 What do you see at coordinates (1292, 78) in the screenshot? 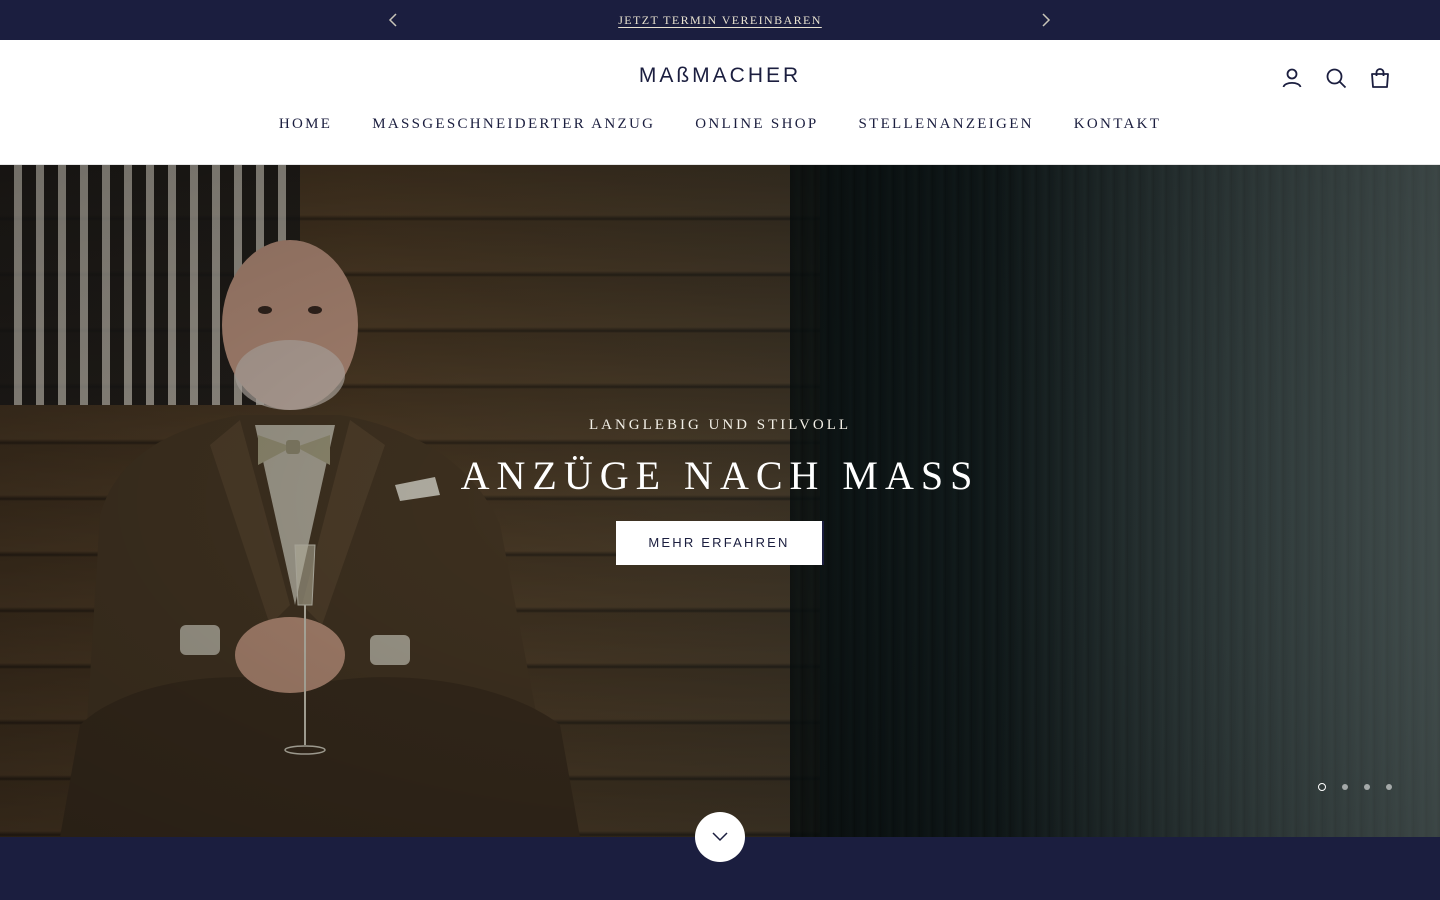
I see `account-icon` at bounding box center [1292, 78].